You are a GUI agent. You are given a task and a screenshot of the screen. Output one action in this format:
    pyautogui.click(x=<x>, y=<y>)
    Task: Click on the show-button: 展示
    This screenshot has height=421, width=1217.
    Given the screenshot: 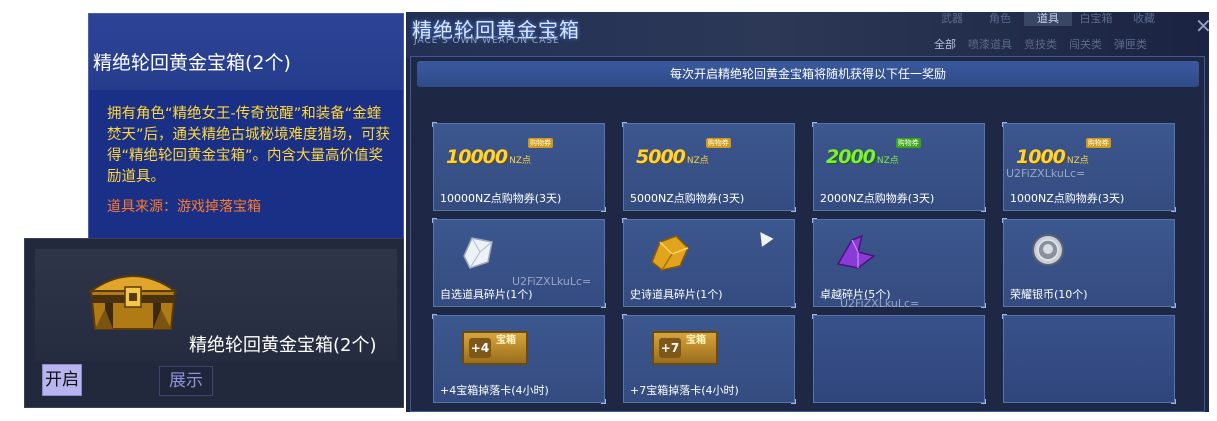 What is the action you would take?
    pyautogui.click(x=186, y=381)
    